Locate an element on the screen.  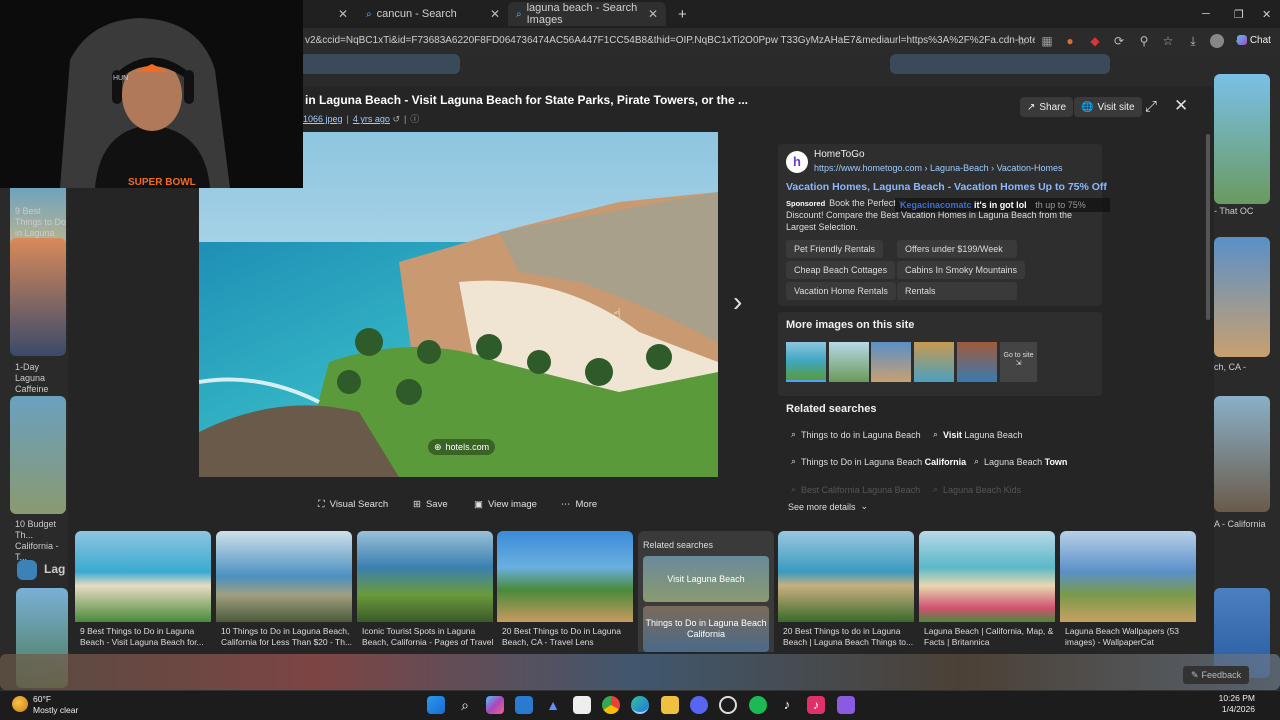
visit-site-button: 🌐 Visit site is located at coordinates (1108, 107).